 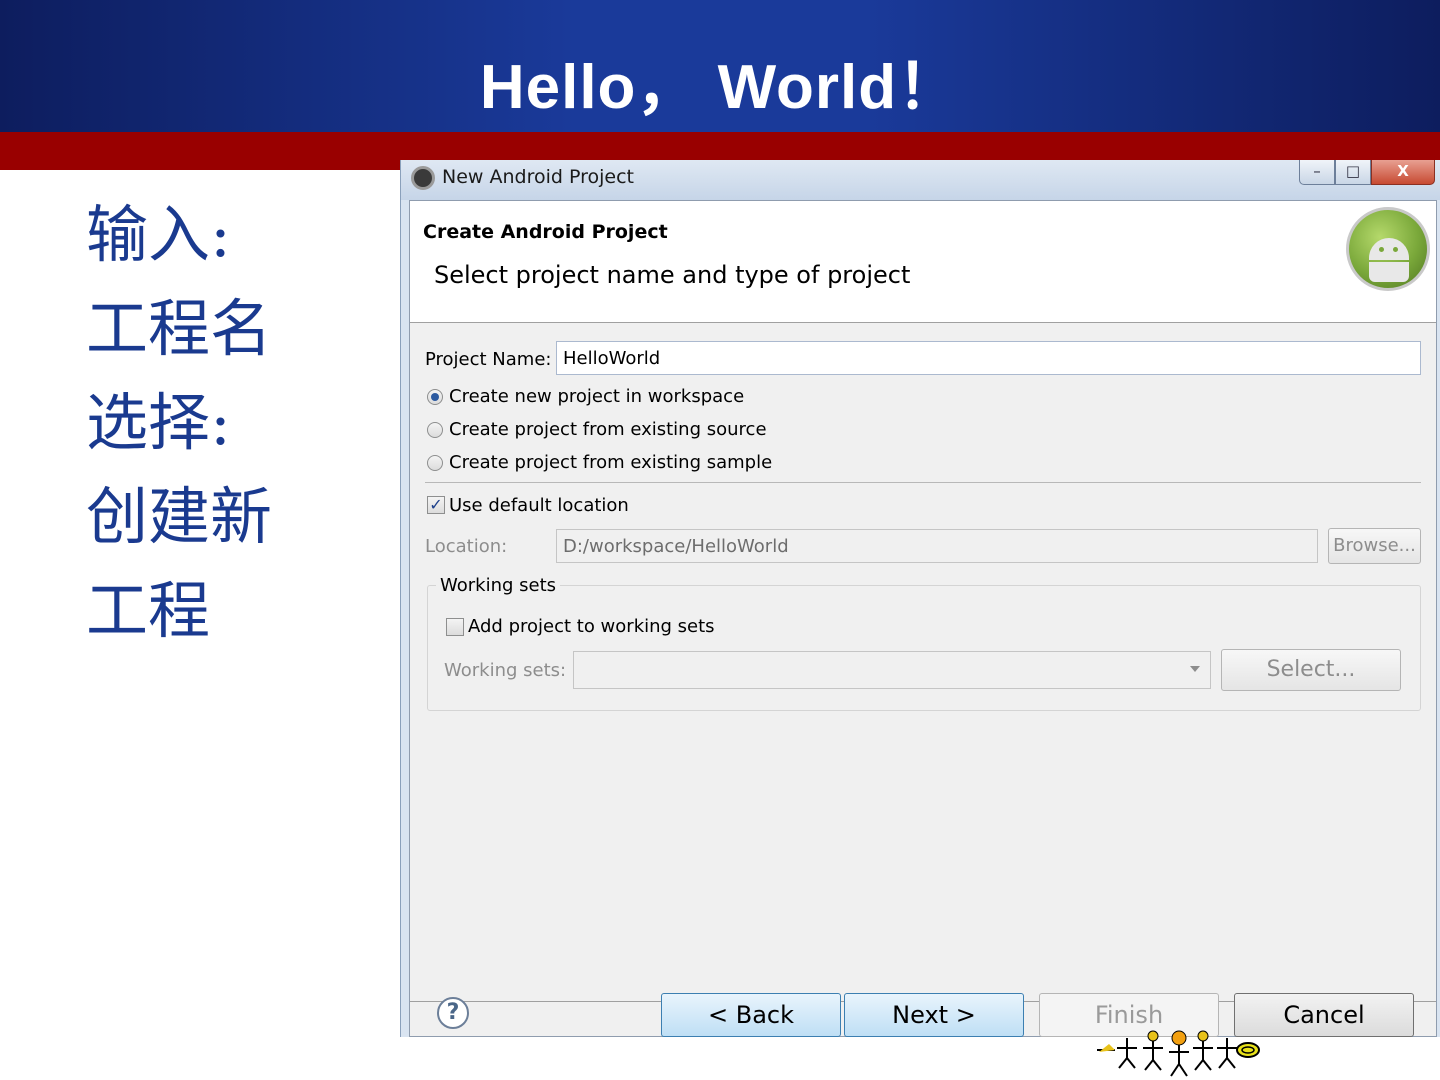 What do you see at coordinates (610, 462) in the screenshot?
I see `radio-existing-sample-label: Create project from existing sample` at bounding box center [610, 462].